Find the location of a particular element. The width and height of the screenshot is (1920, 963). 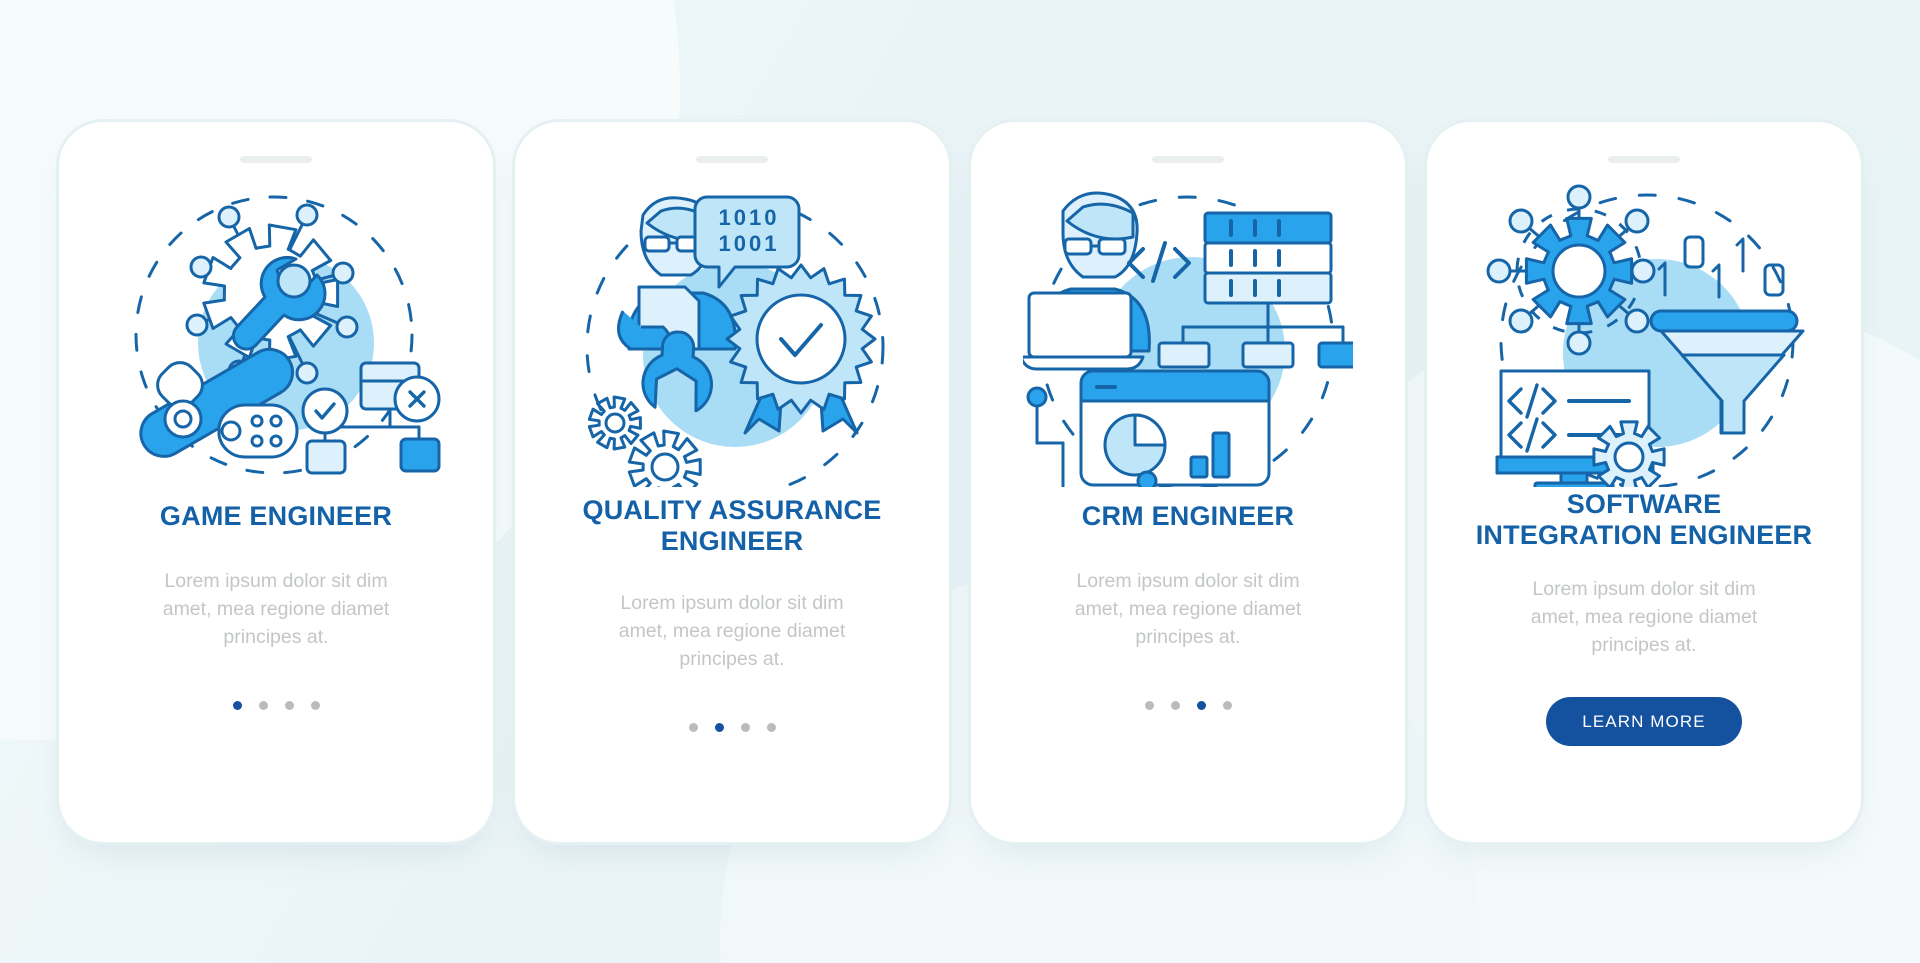

learn-more-button: LEARN MORE is located at coordinates (1644, 722).